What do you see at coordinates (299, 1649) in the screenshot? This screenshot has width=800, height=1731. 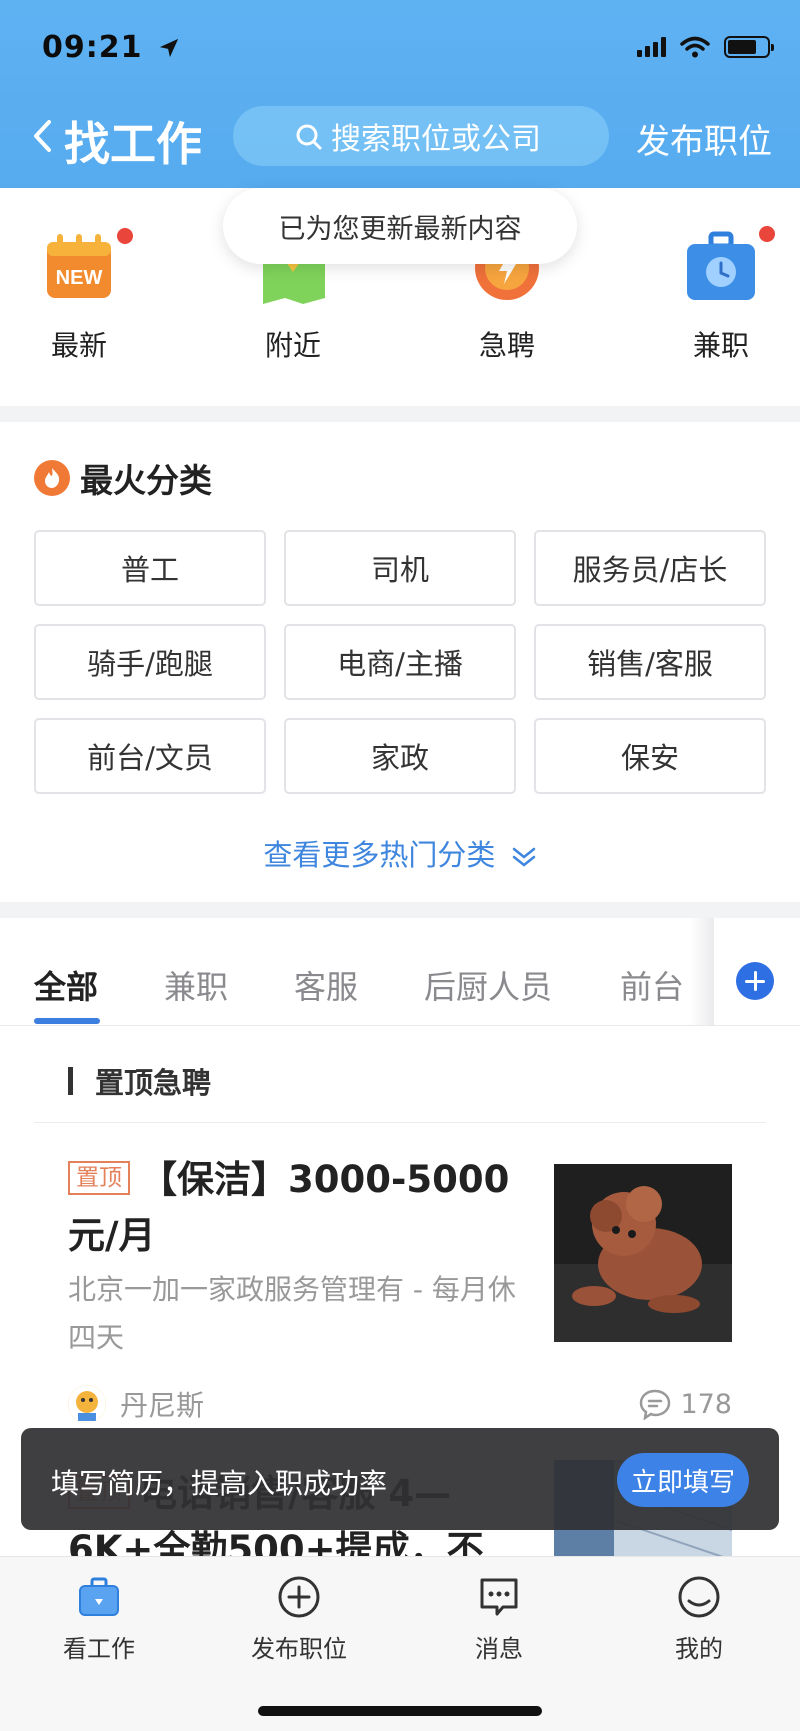 I see `bottom-tab-label: 发布职位` at bounding box center [299, 1649].